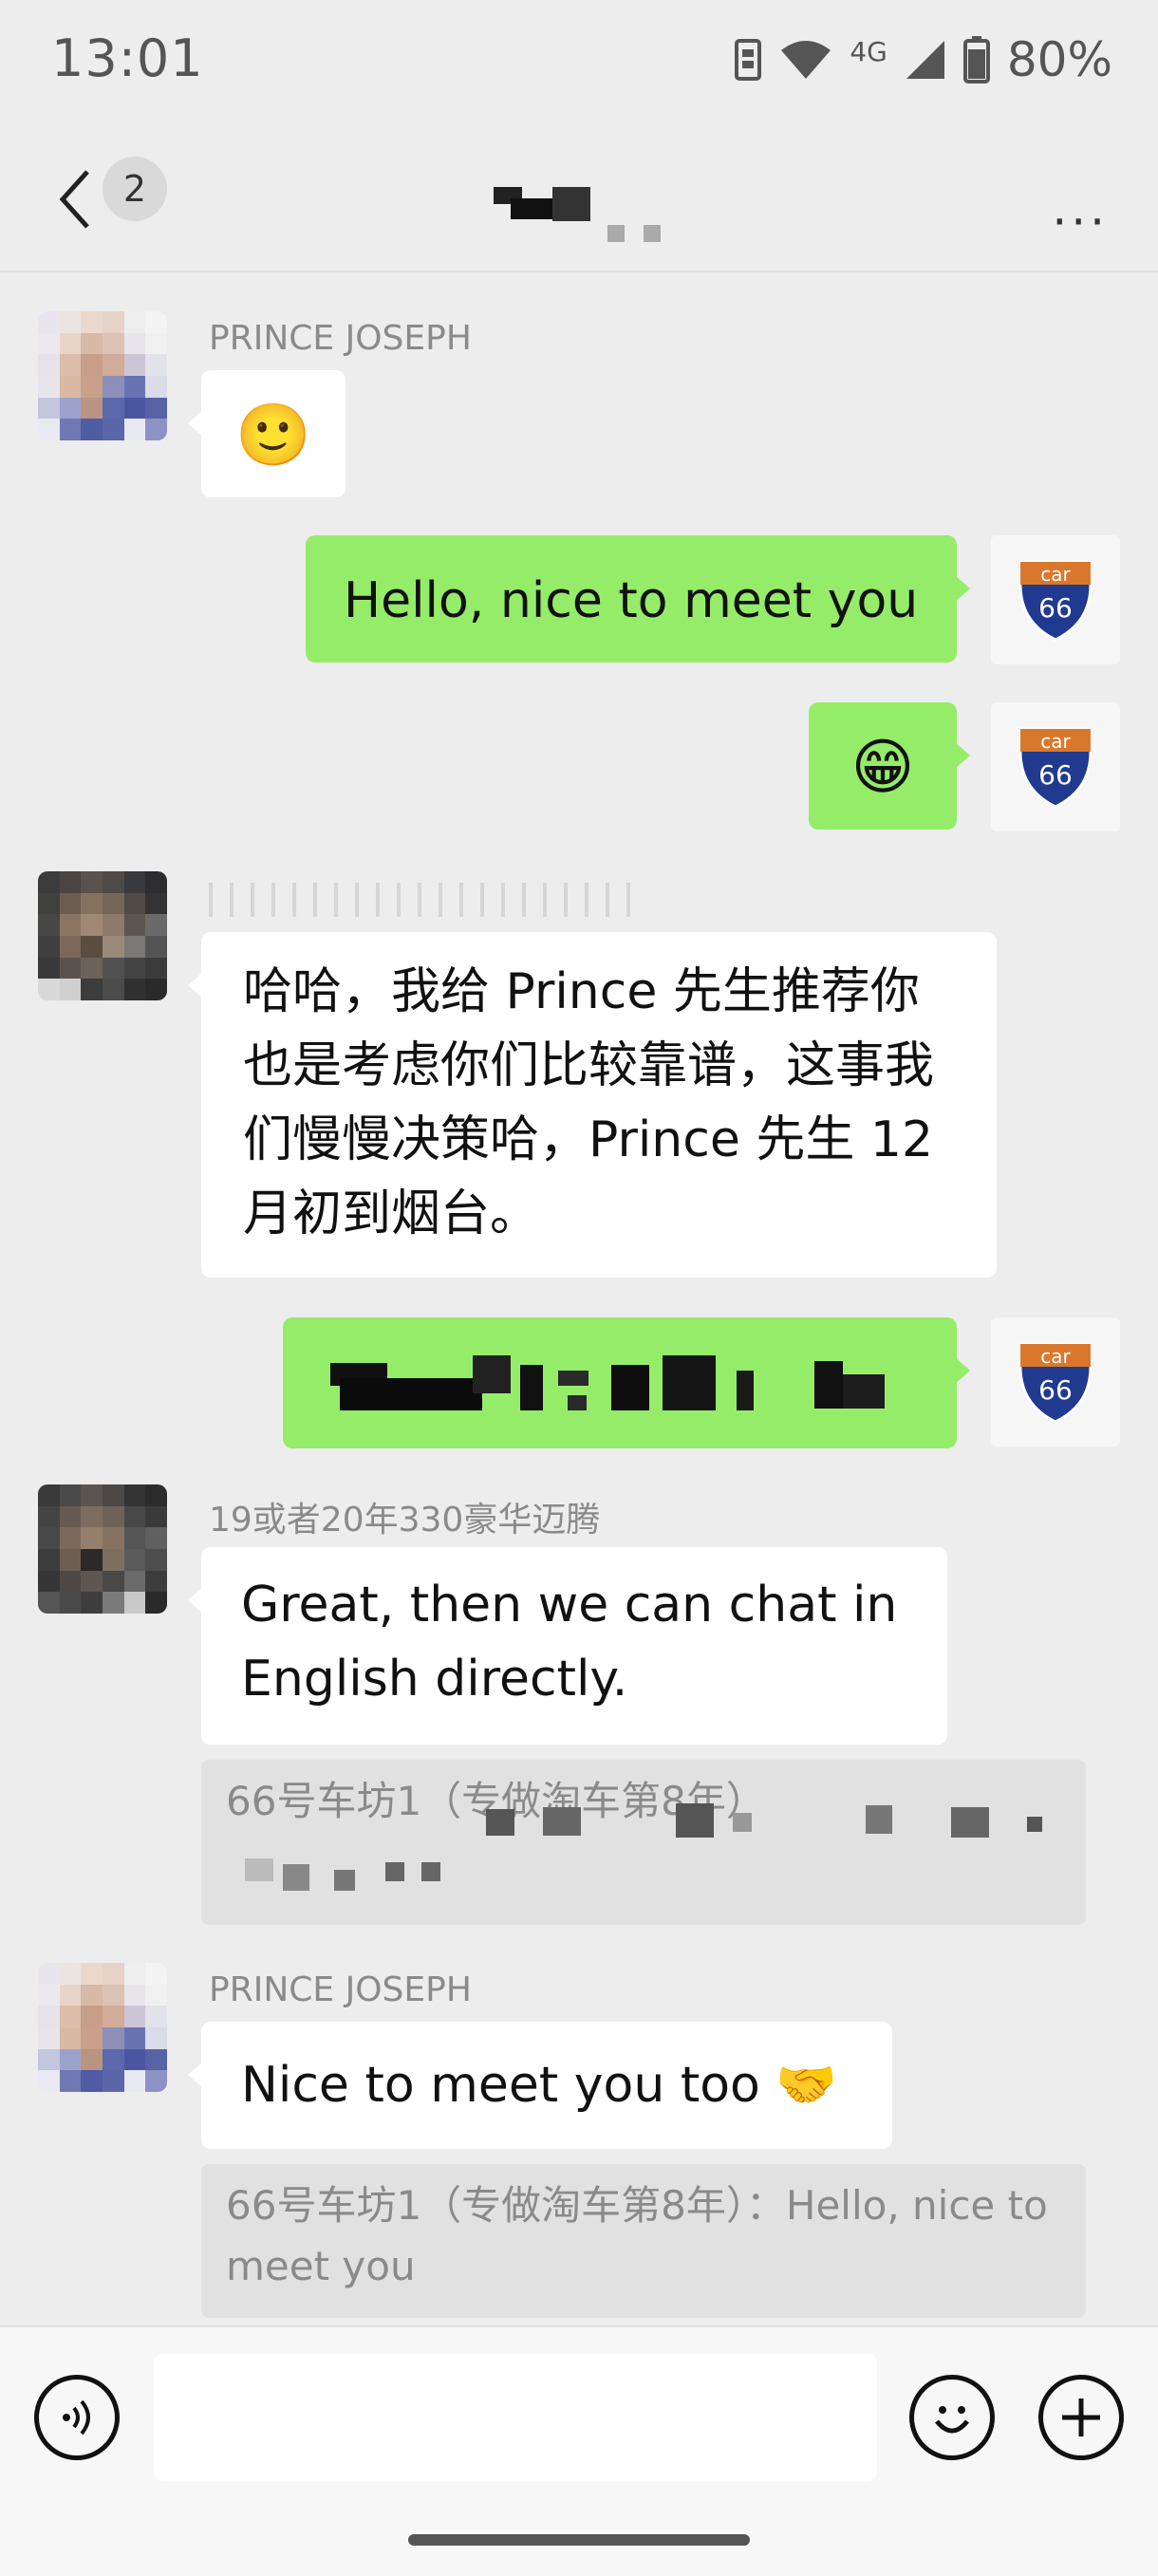  I want to click on voice-button, so click(77, 2417).